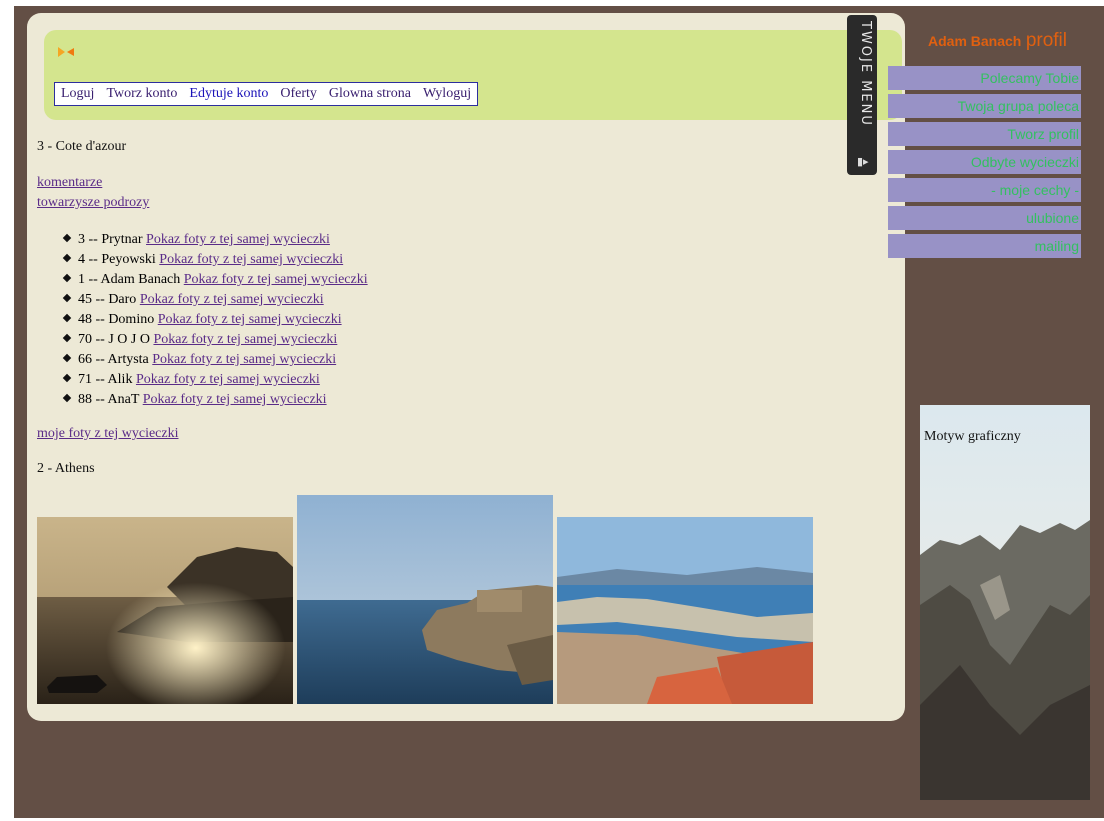 The image size is (1104, 821). Describe the element at coordinates (984, 190) in the screenshot. I see `side-menu-my-traits: - moje cechy -` at that location.